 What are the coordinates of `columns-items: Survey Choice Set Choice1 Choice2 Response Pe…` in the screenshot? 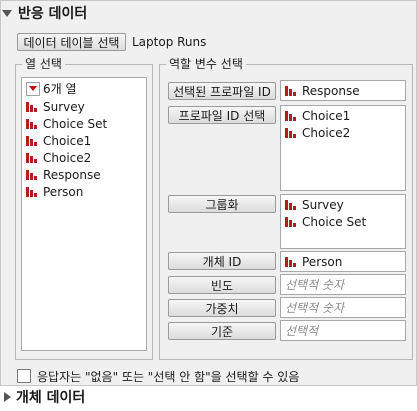 It's located at (84, 149).